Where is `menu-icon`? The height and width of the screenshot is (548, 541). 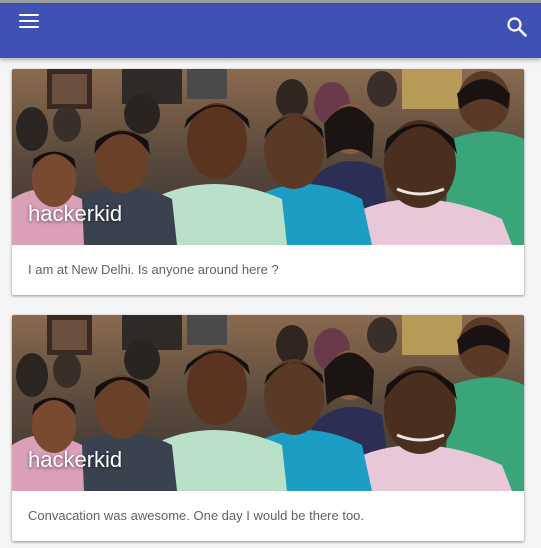 menu-icon is located at coordinates (30, 21).